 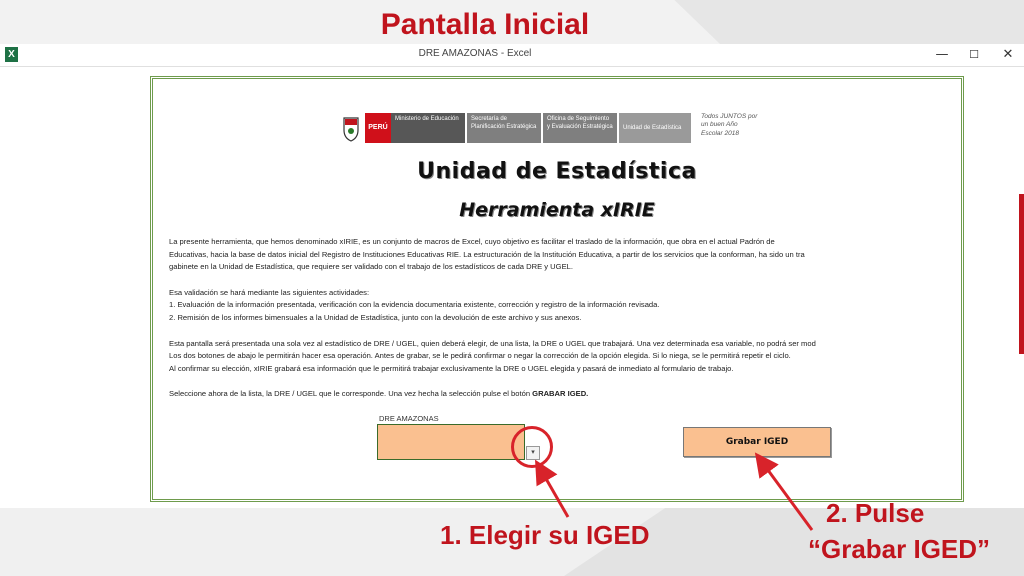 I want to click on annotation-step-2-label: “Grabar IGED”, so click(x=899, y=549).